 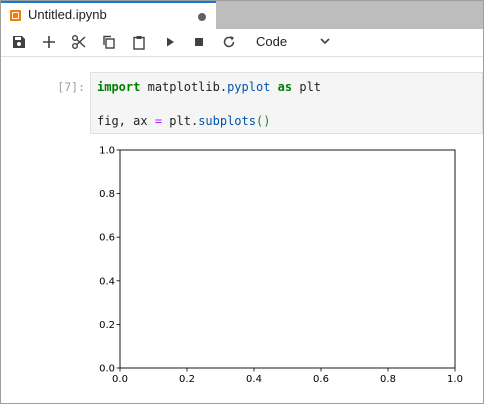 What do you see at coordinates (107, 151) in the screenshot?
I see `y-tick-label: 1.0` at bounding box center [107, 151].